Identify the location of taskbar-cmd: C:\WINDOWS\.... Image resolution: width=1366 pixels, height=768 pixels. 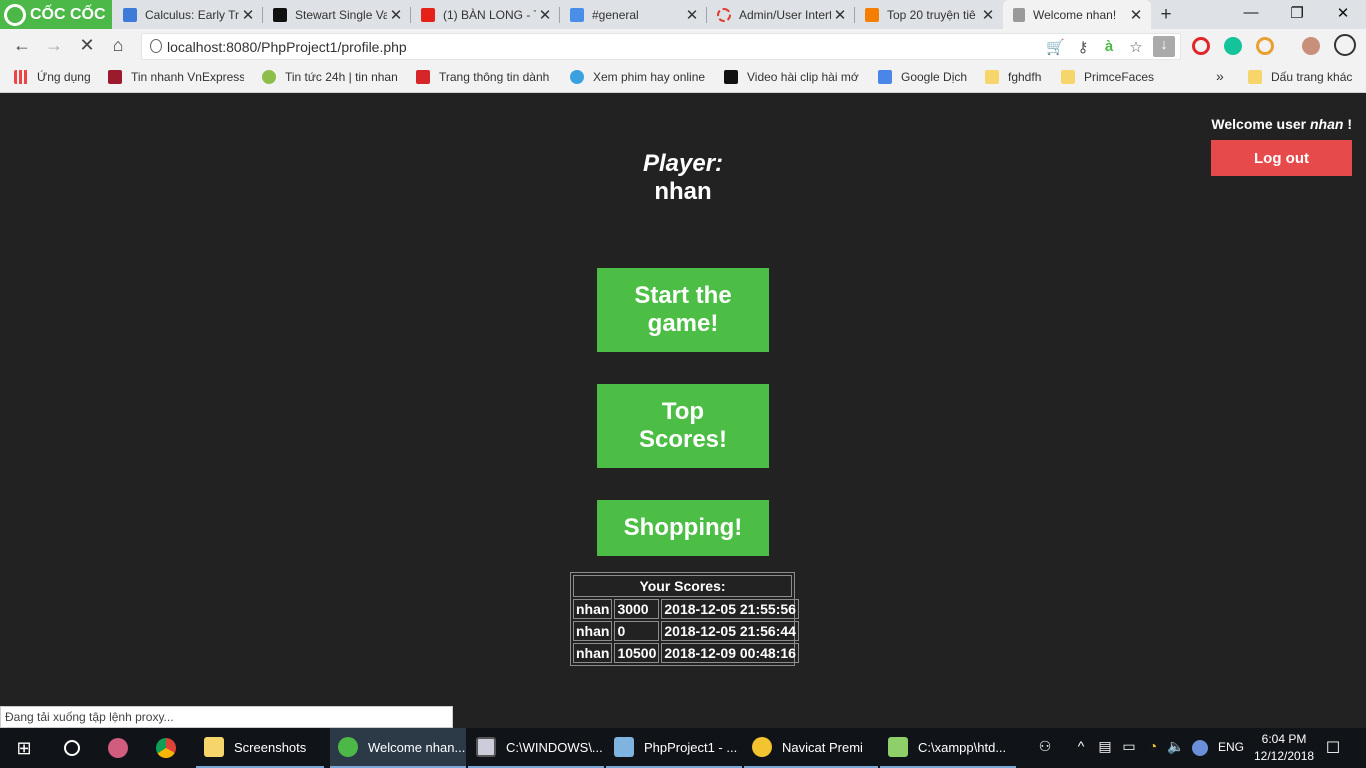
(536, 748).